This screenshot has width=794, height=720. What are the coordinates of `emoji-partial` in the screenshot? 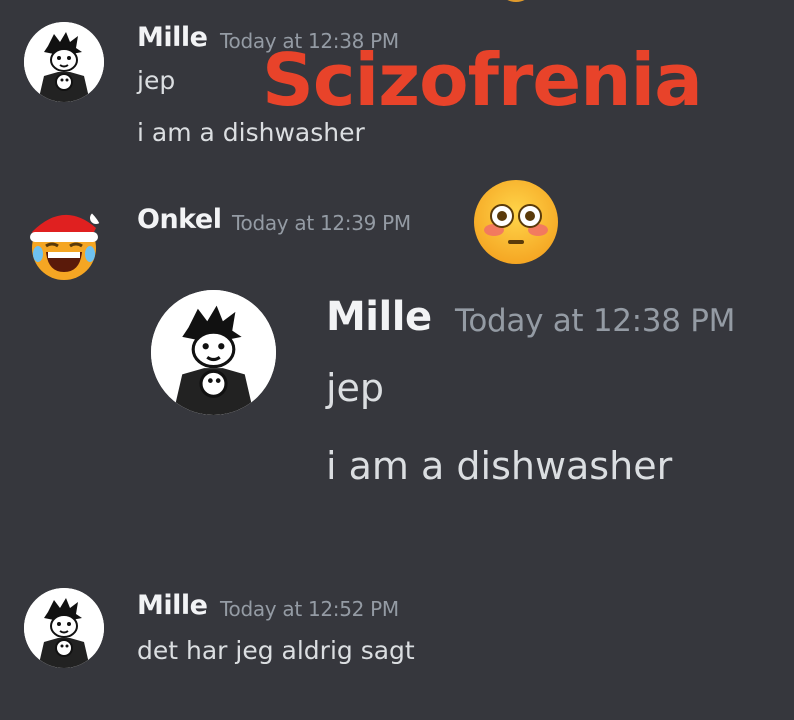 It's located at (516, 1).